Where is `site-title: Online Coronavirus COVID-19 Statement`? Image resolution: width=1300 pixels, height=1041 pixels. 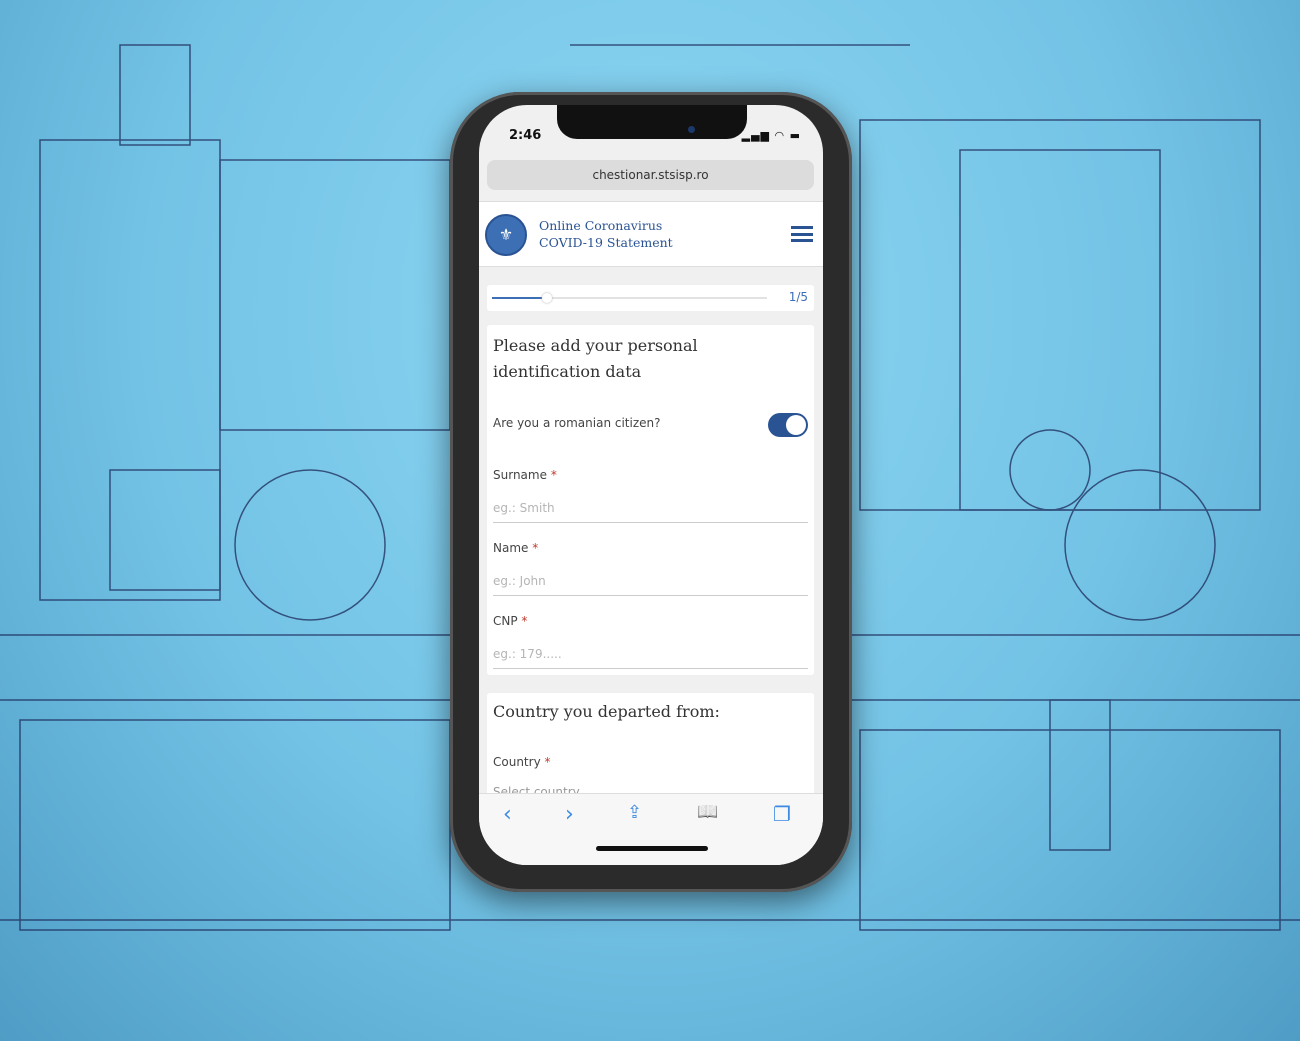
site-title: Online Coronavirus COVID-19 Statement is located at coordinates (606, 234).